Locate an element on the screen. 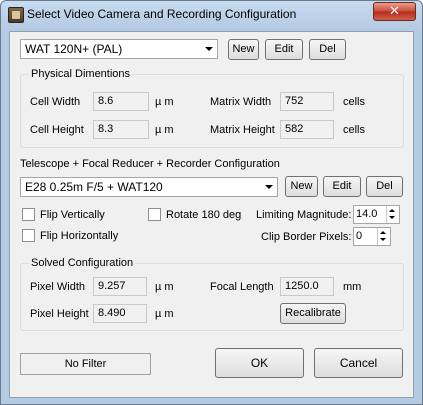  matrix-width-label: Matrix Width is located at coordinates (241, 102).